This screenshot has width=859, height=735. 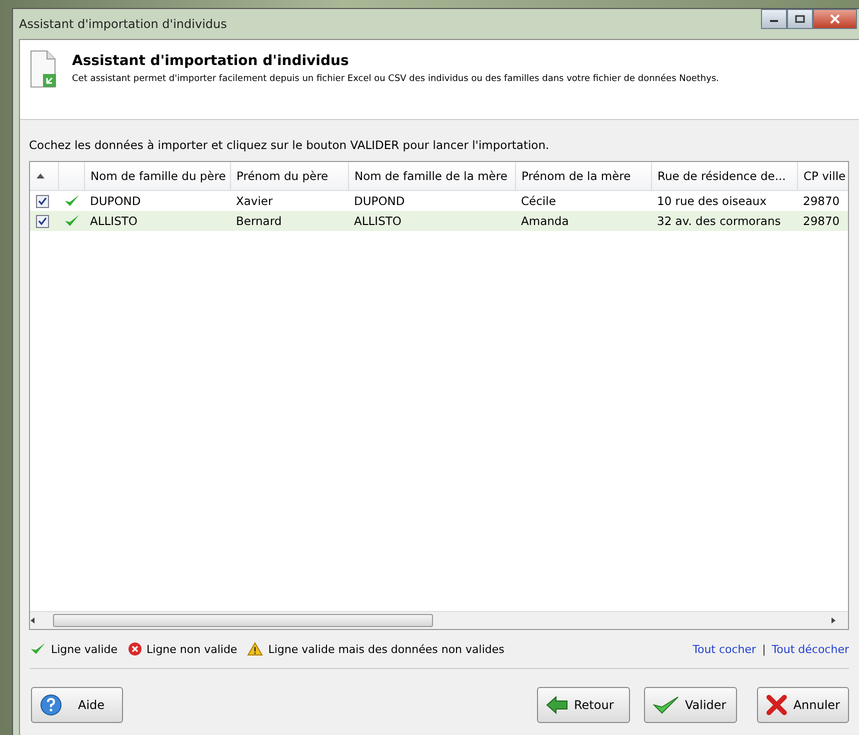 What do you see at coordinates (43, 69) in the screenshot?
I see `document-icon` at bounding box center [43, 69].